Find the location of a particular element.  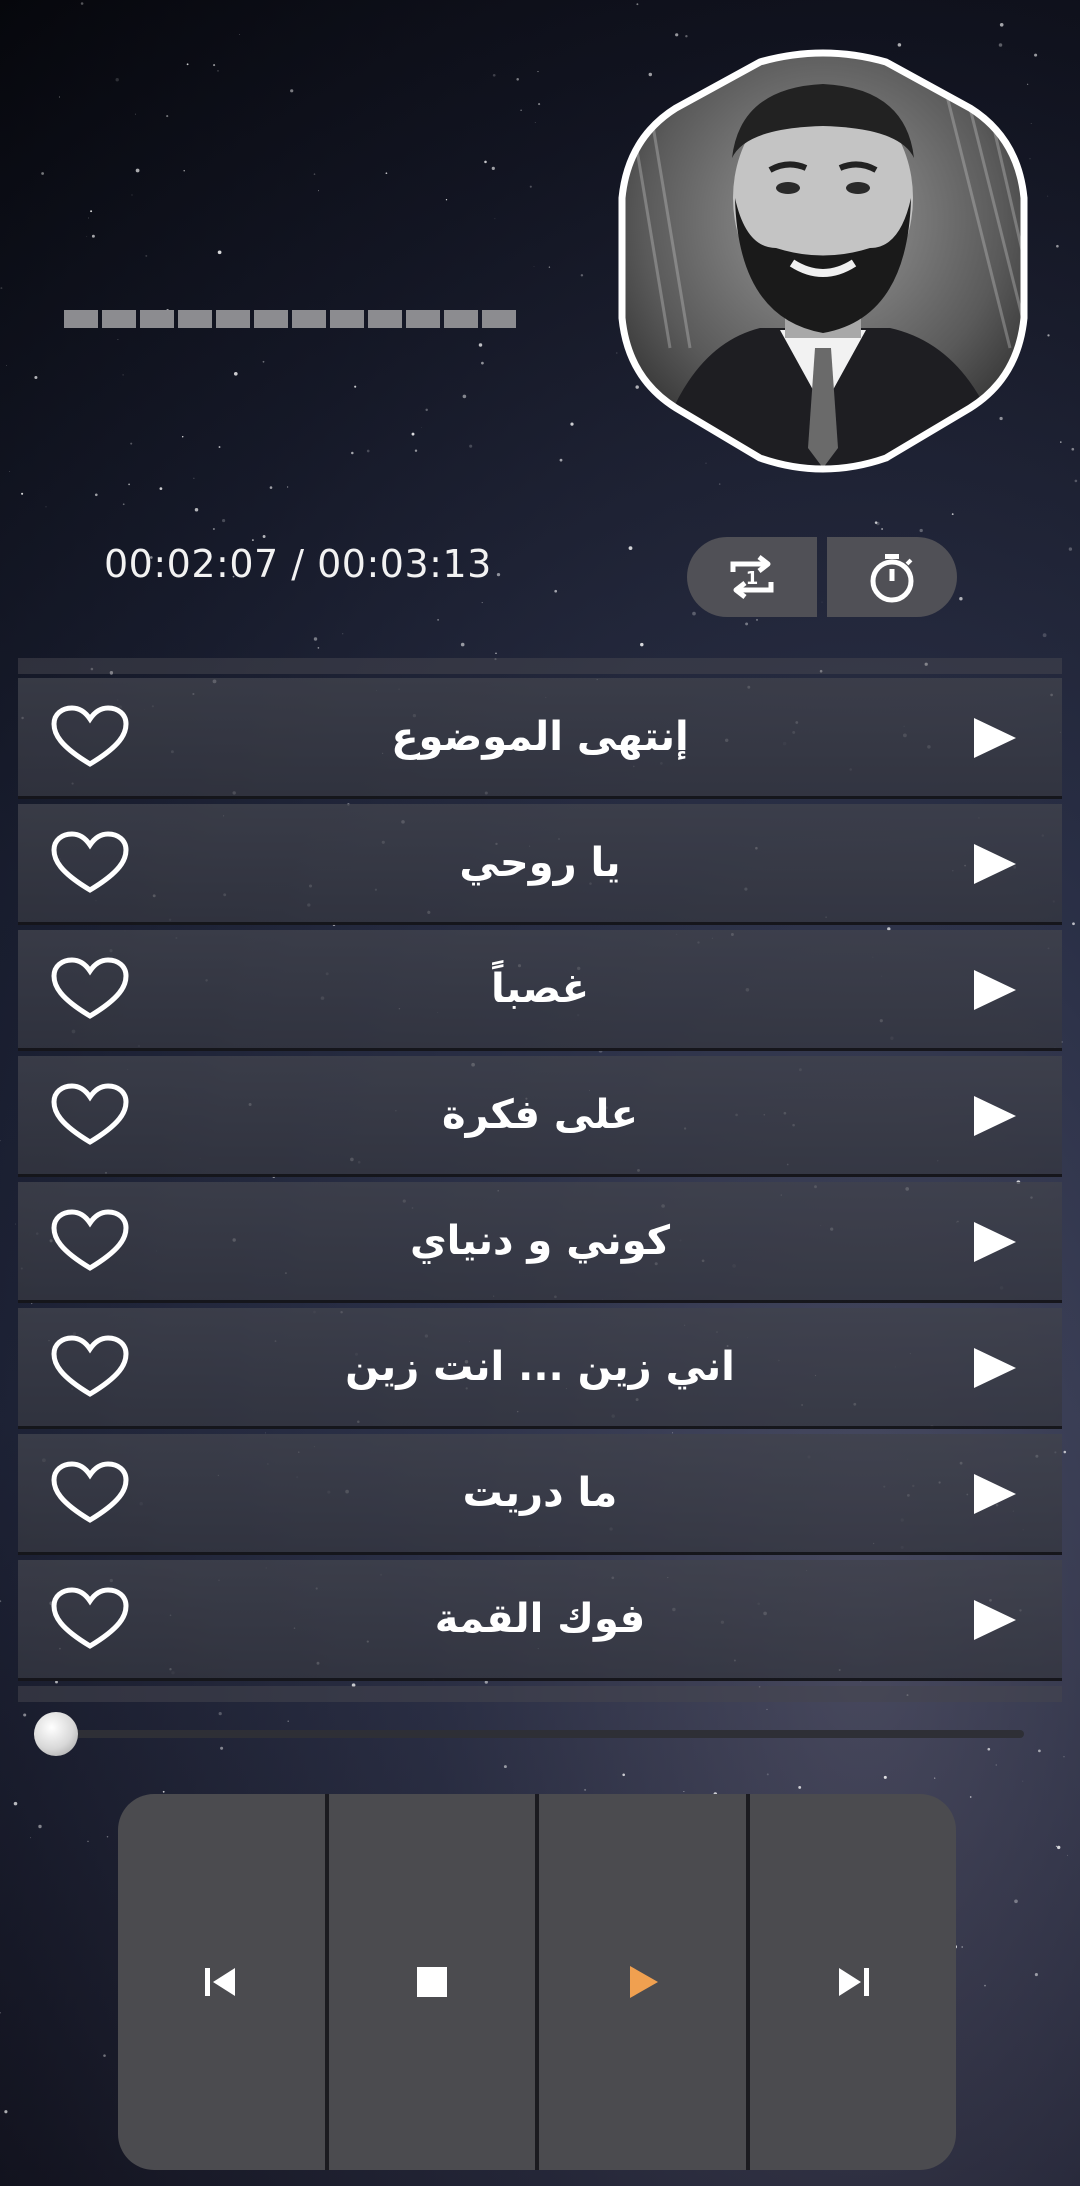

sleep-timer-button is located at coordinates (892, 577).